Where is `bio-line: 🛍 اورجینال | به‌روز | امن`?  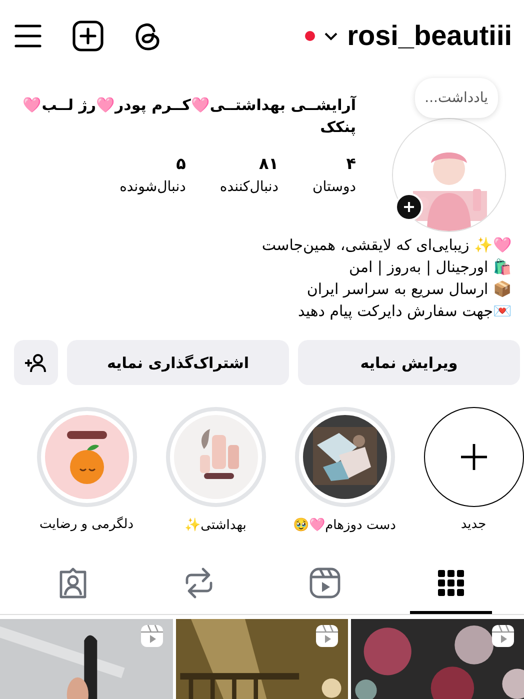 bio-line: 🛍 اورجینال | به‌روز | امن is located at coordinates (430, 267).